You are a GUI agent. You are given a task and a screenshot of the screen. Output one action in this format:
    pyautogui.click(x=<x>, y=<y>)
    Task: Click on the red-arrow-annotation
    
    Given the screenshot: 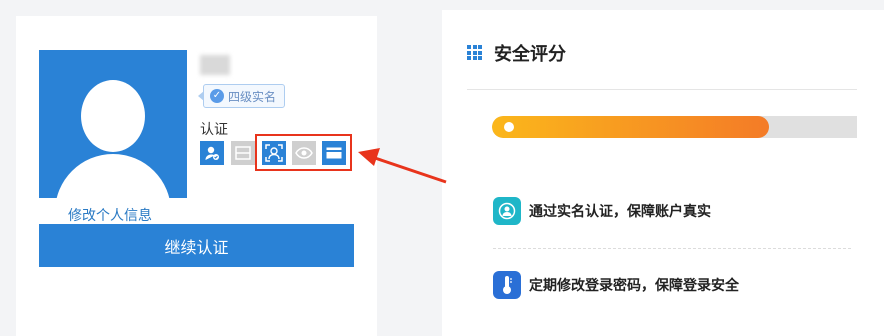 What is the action you would take?
    pyautogui.click(x=402, y=166)
    